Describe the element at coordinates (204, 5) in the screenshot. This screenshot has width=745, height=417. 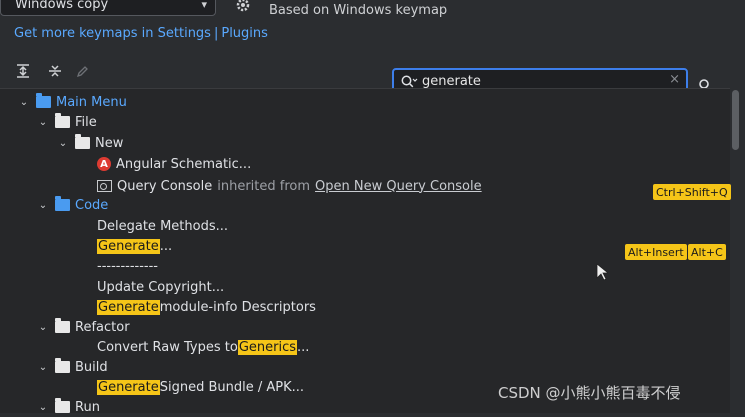
I see `chevron-down-icon: ▾` at that location.